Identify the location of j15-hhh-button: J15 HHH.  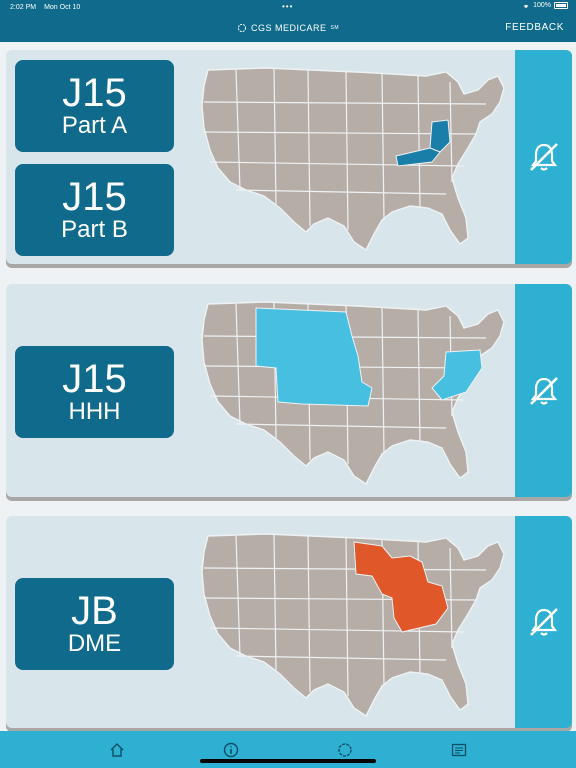
(94, 392).